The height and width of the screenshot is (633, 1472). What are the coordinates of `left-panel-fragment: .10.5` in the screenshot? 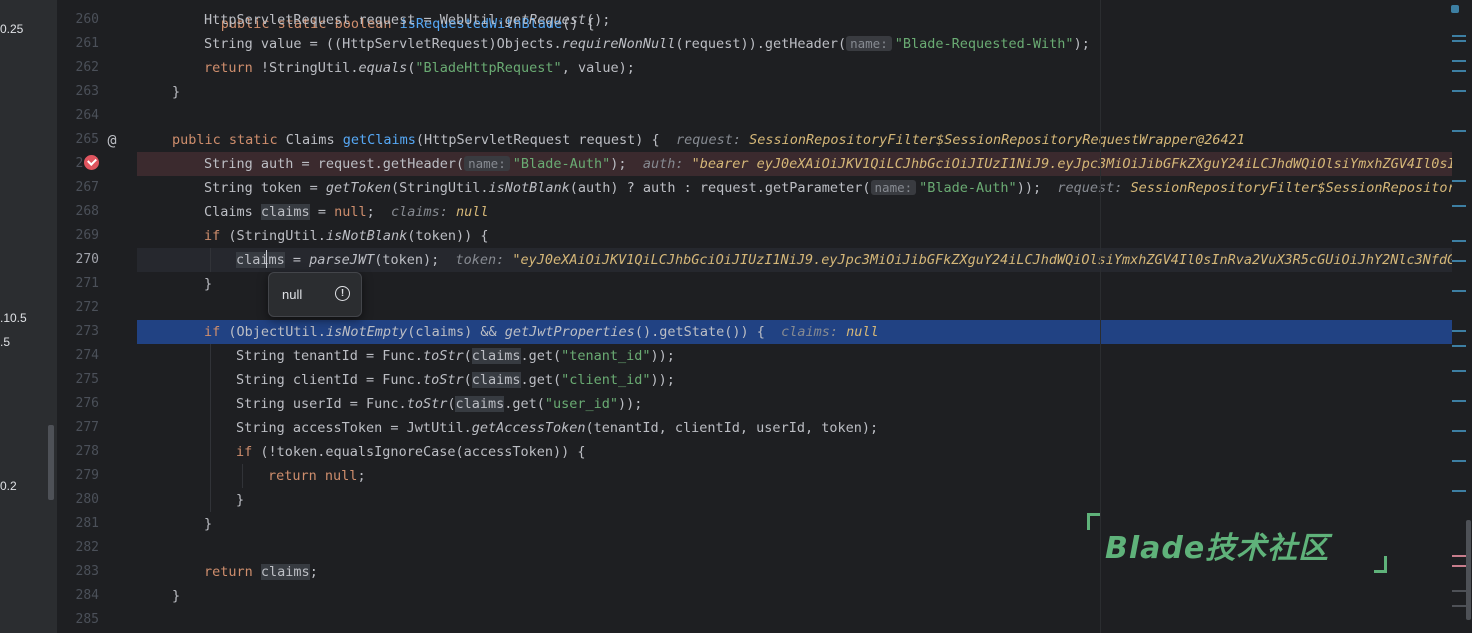 It's located at (13, 318).